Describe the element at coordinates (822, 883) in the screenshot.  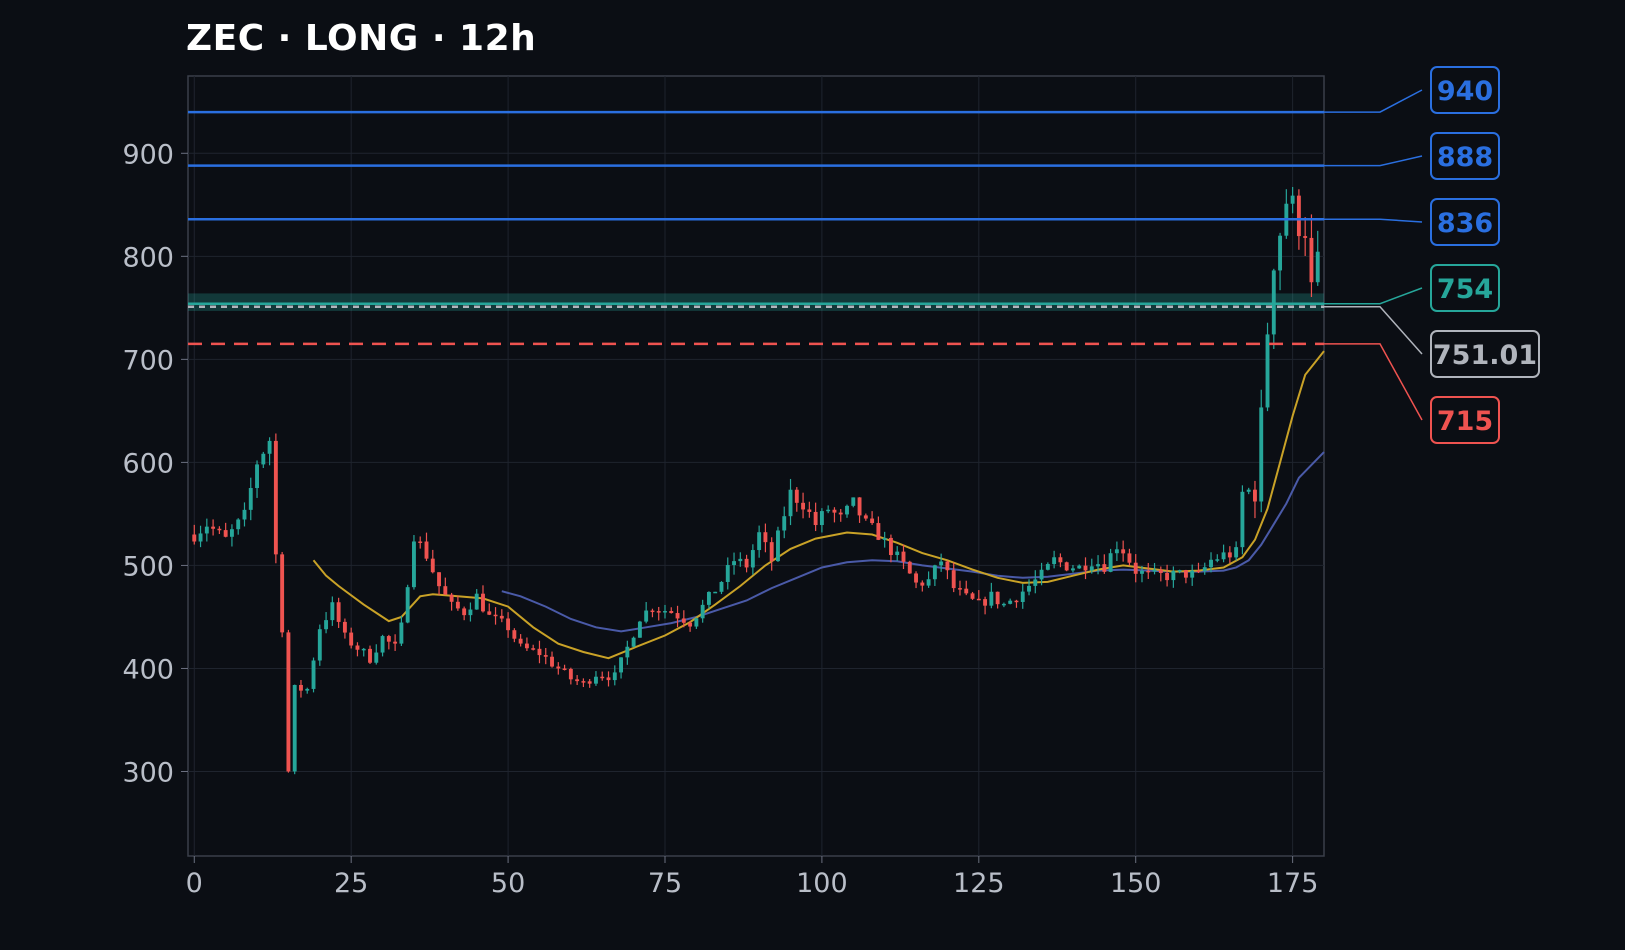
I see `x-tick-label: 100` at that location.